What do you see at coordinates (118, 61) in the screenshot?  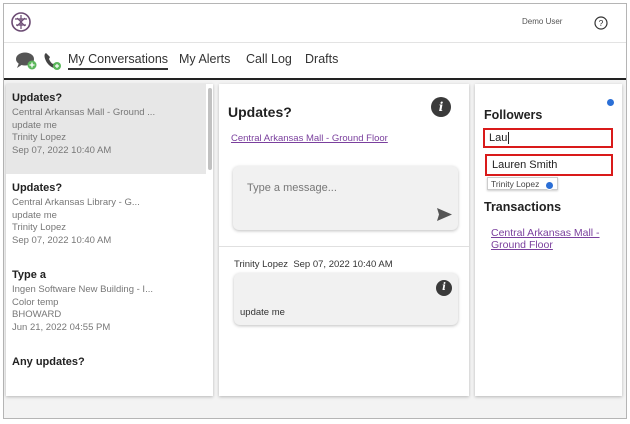 I see `tab-my-conversations: My Conversations` at bounding box center [118, 61].